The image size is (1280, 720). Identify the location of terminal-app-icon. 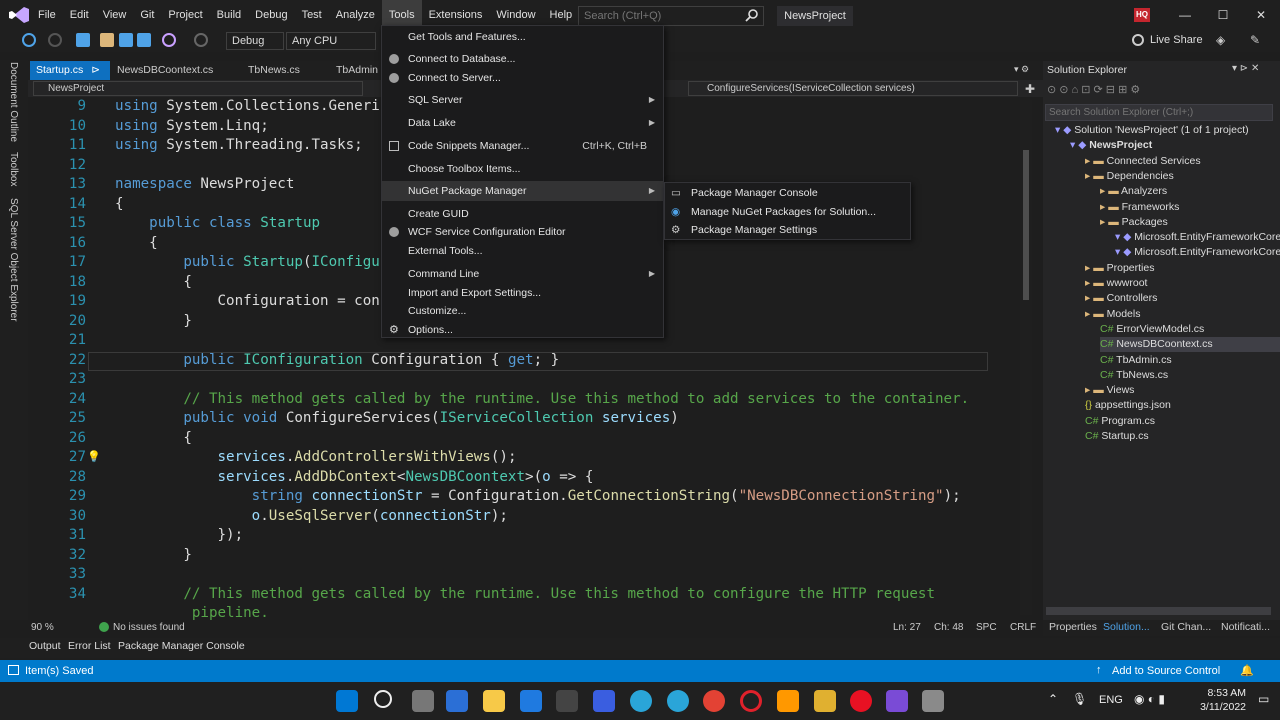
(567, 701).